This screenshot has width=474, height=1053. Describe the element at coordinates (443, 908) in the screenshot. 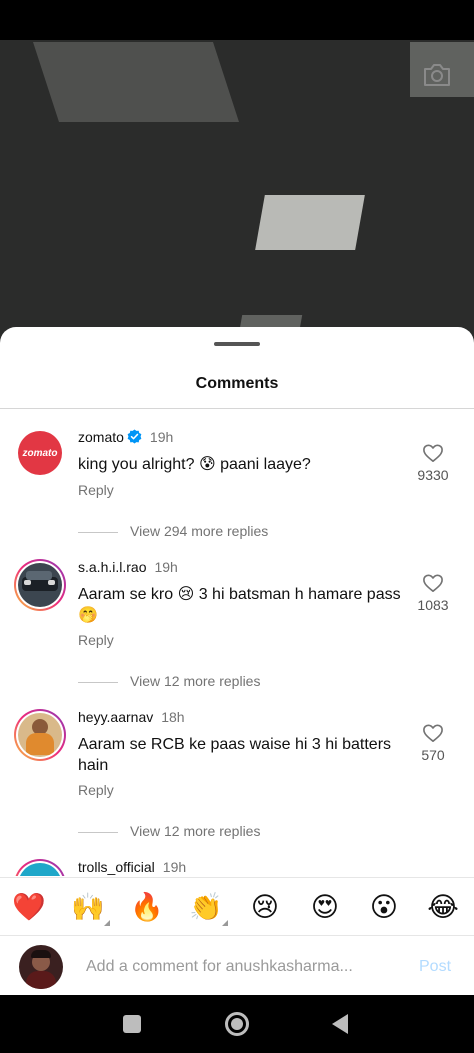

I see `reaction-laughing: 😂` at that location.